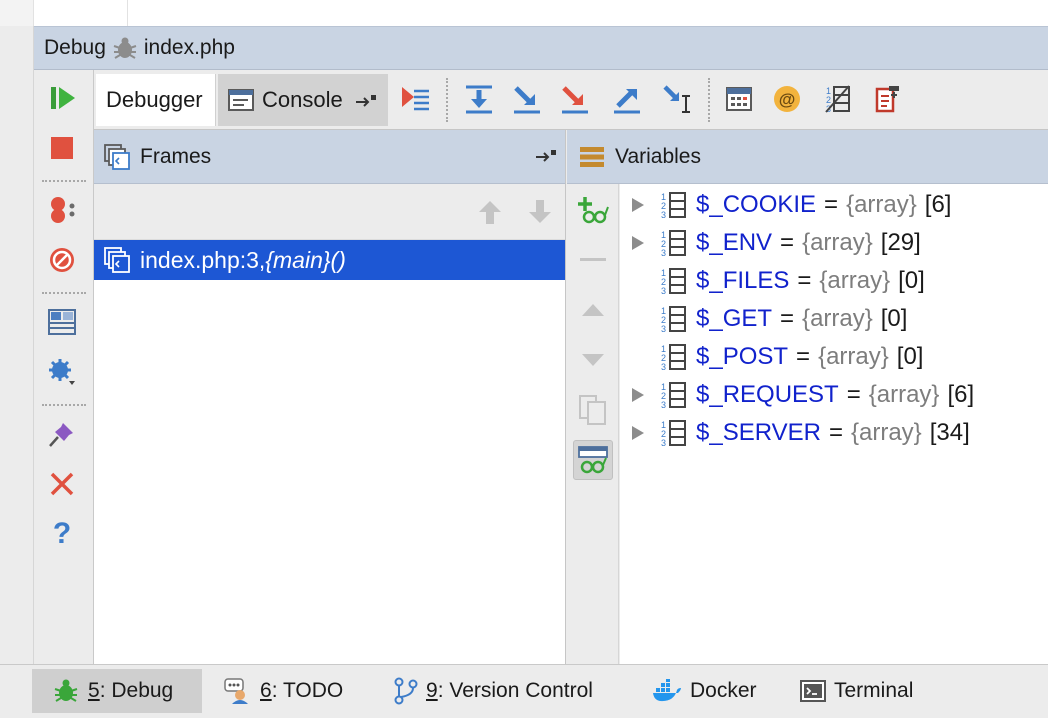  What do you see at coordinates (894, 318) in the screenshot?
I see `variable-count: [0]` at bounding box center [894, 318].